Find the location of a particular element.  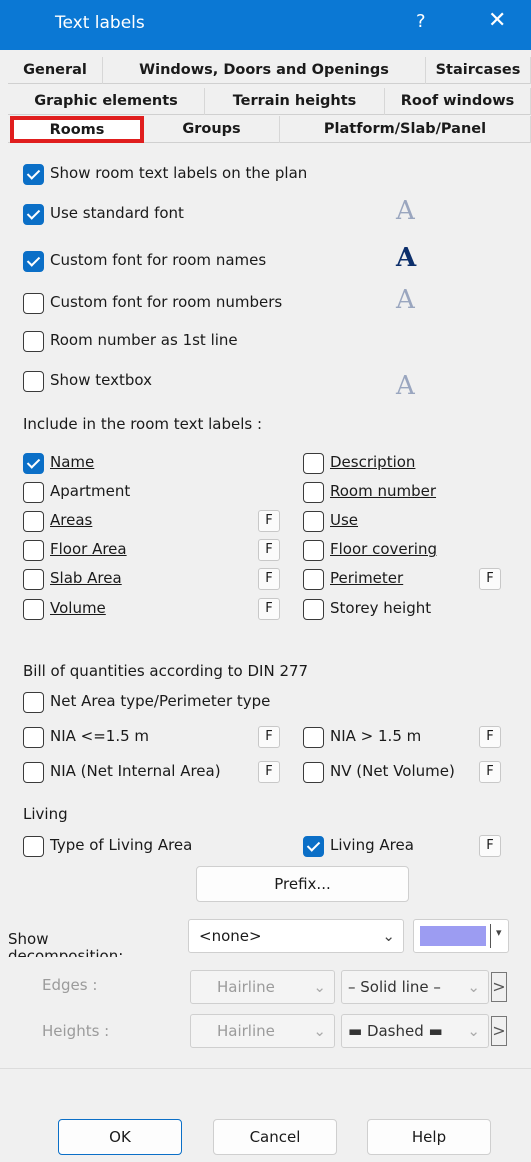

divider is located at coordinates (265, 1068).